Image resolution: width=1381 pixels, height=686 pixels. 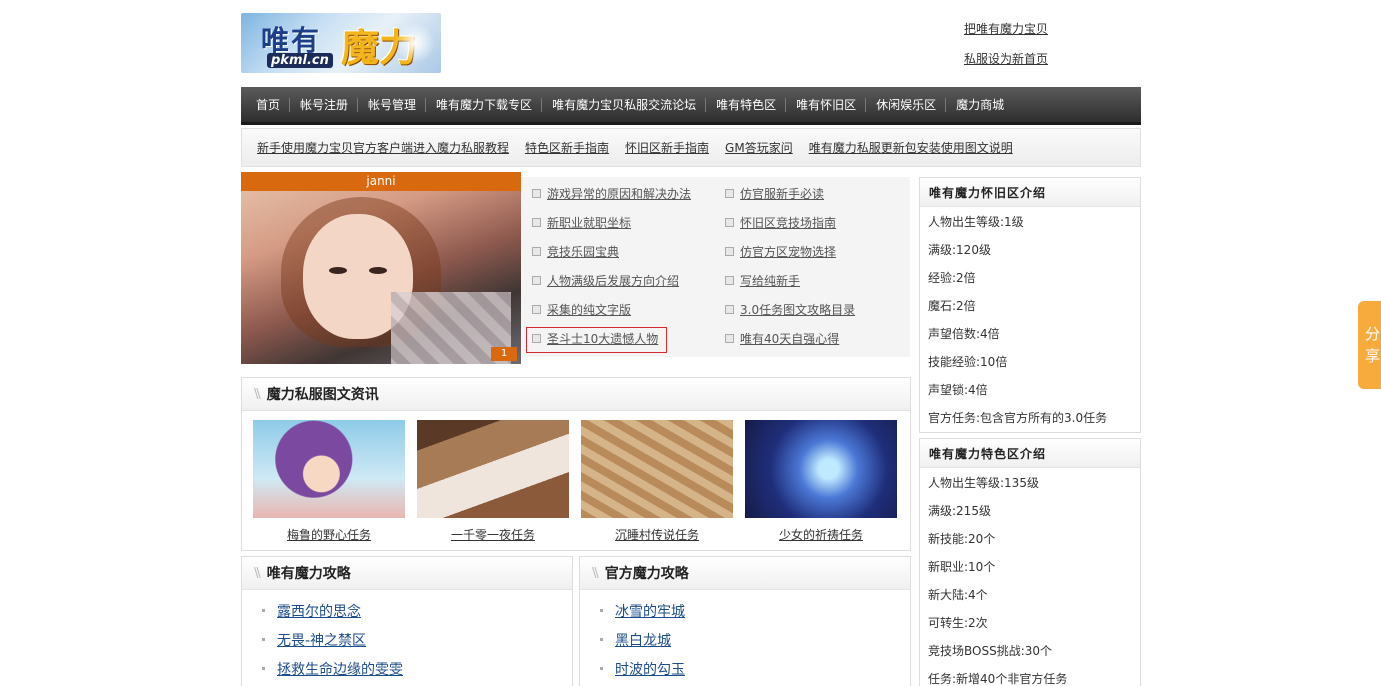 I want to click on slide-indicator: 1, so click(x=504, y=354).